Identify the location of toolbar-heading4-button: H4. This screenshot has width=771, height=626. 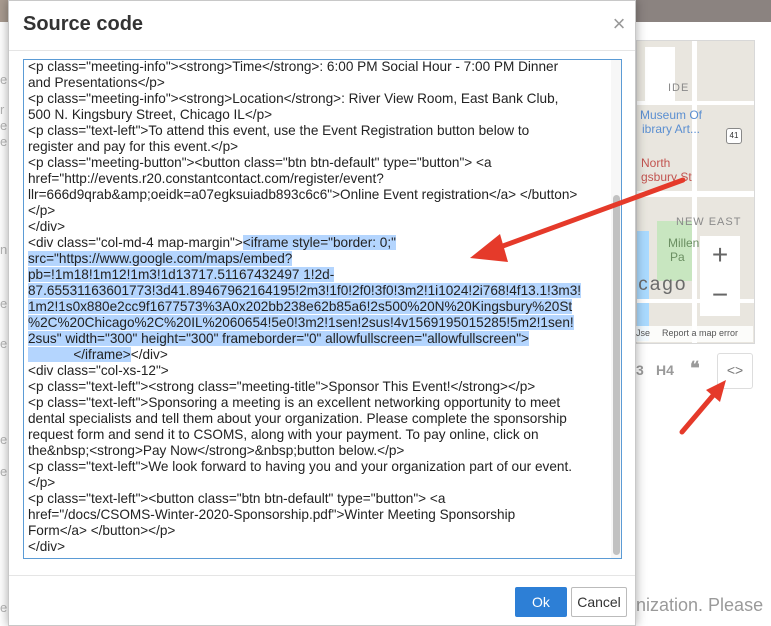
(665, 370).